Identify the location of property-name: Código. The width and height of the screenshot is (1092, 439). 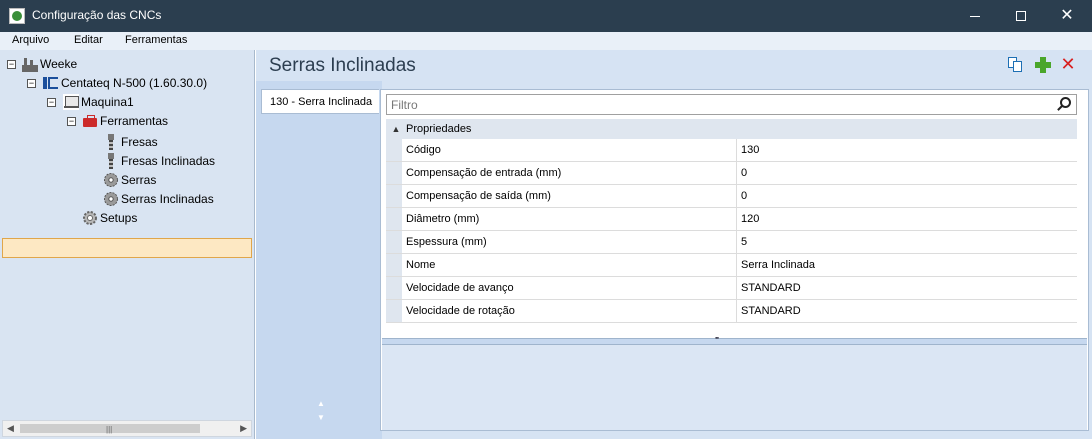
(569, 150).